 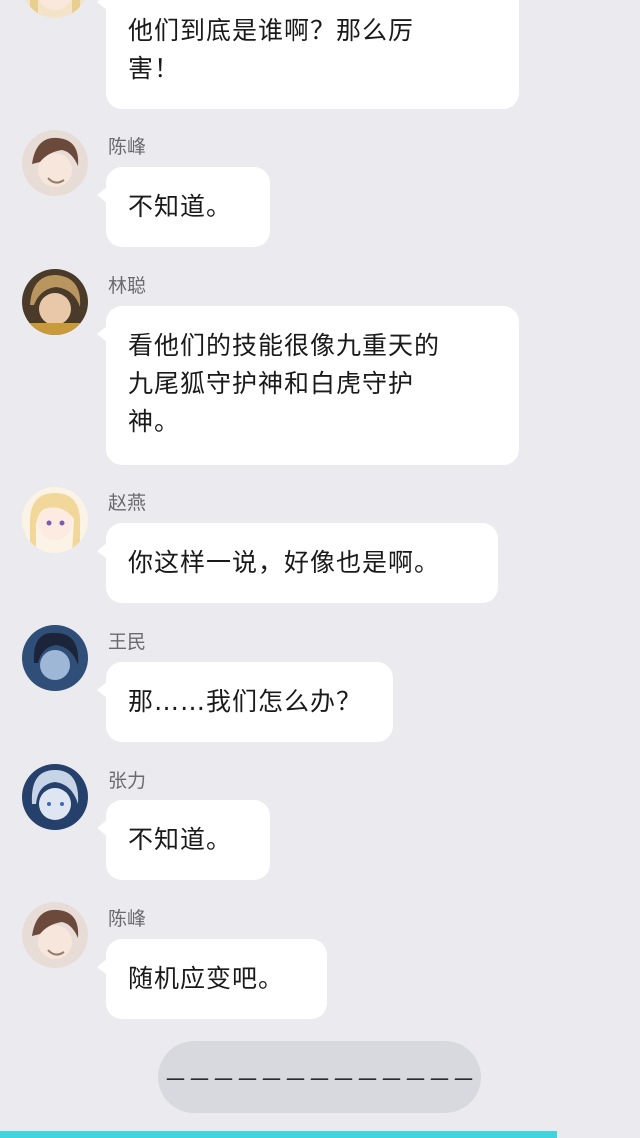 What do you see at coordinates (154, 421) in the screenshot?
I see `message-line: 神。` at bounding box center [154, 421].